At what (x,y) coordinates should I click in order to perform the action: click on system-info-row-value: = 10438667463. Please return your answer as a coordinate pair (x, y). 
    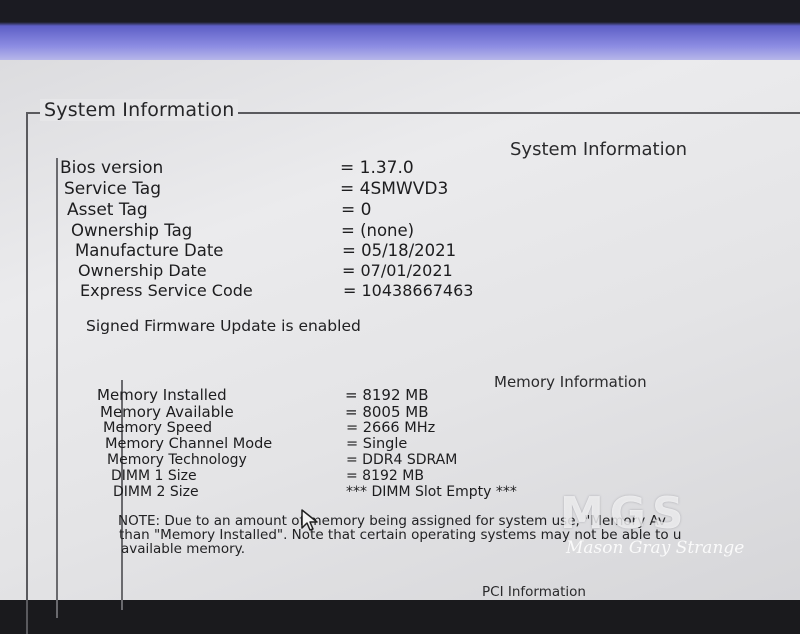
    Looking at the image, I should click on (408, 290).